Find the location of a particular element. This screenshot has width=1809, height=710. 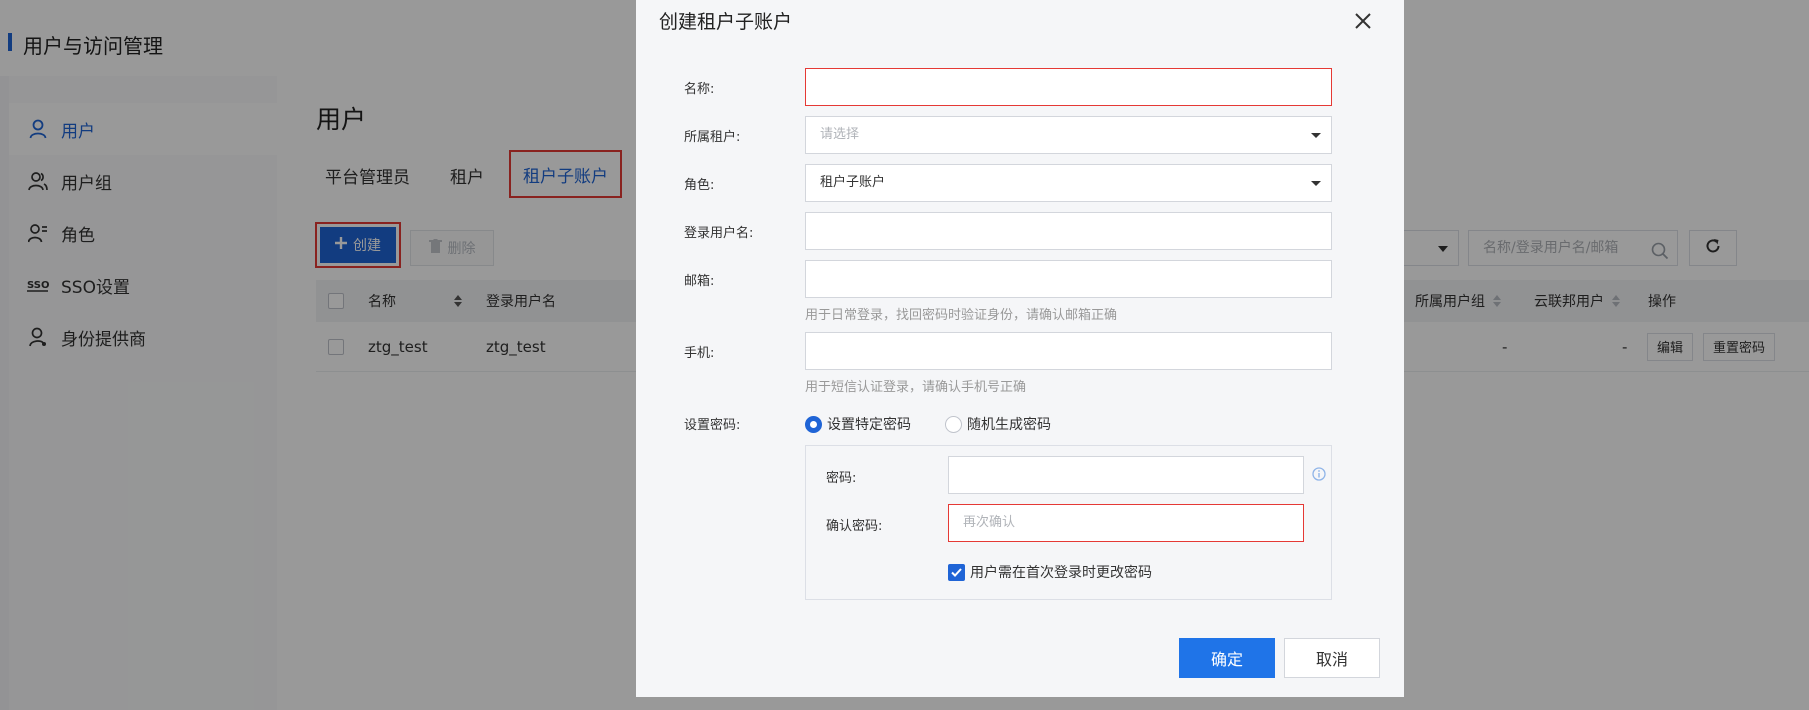

tenant-label: 所属租户: is located at coordinates (712, 137).